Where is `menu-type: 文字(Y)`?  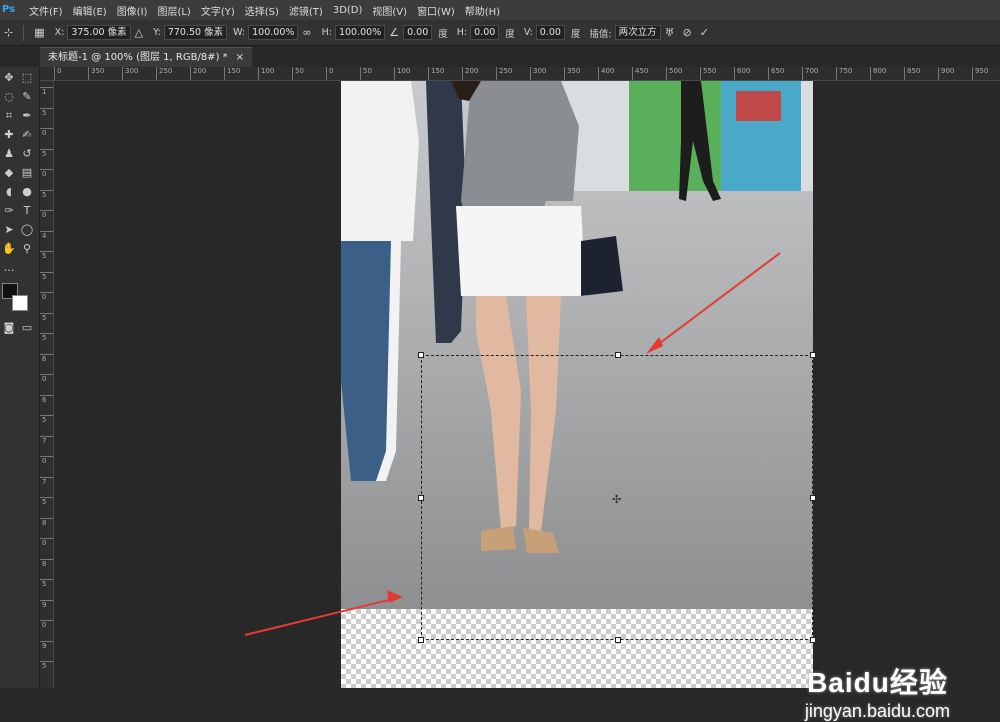
menu-type: 文字(Y) is located at coordinates (218, 10).